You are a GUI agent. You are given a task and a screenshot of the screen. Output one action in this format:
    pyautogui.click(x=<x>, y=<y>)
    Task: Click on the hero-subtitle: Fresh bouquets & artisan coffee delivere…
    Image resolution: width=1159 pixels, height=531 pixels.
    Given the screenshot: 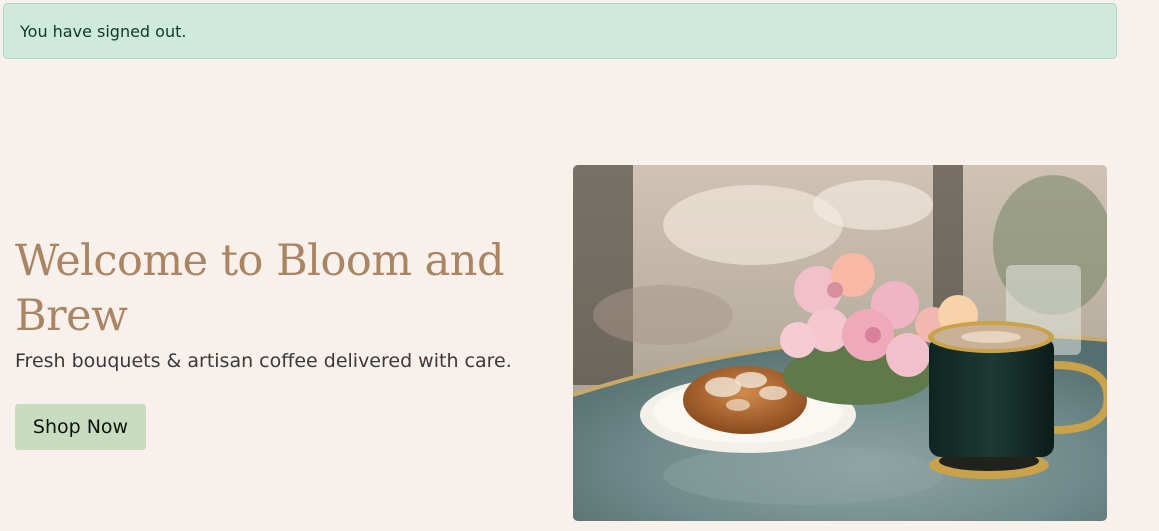 What is the action you would take?
    pyautogui.click(x=263, y=361)
    